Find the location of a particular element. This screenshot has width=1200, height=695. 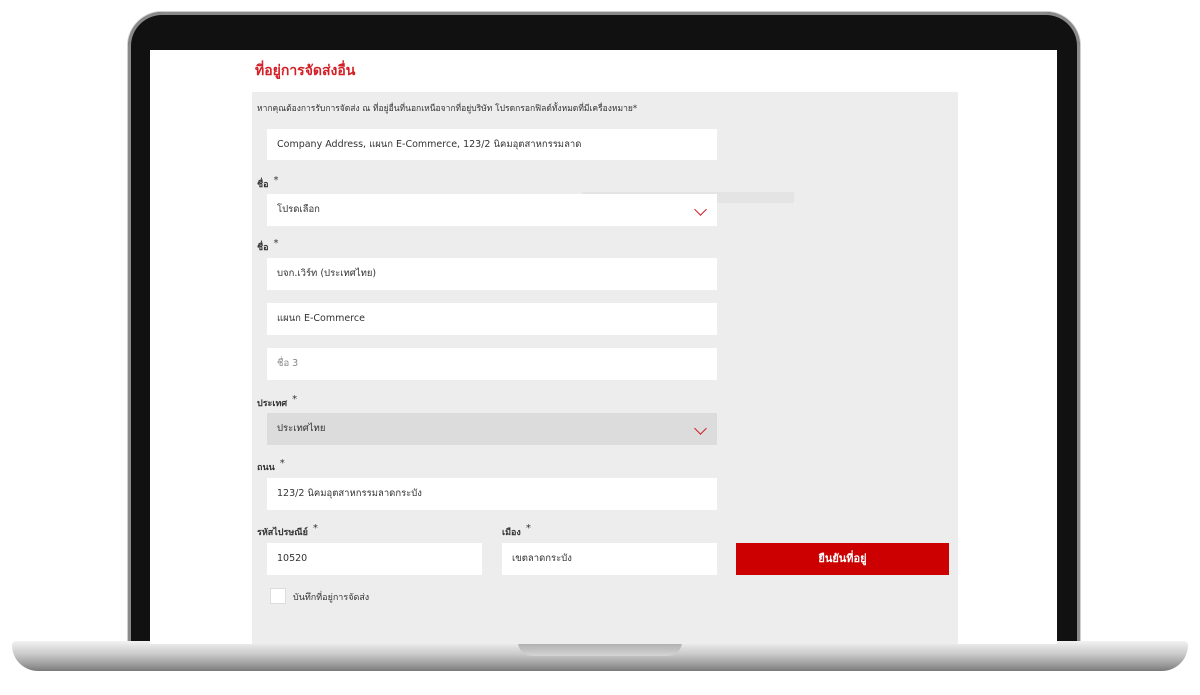

postcode-label: รหัสไปรษณีย์ * is located at coordinates (287, 530).